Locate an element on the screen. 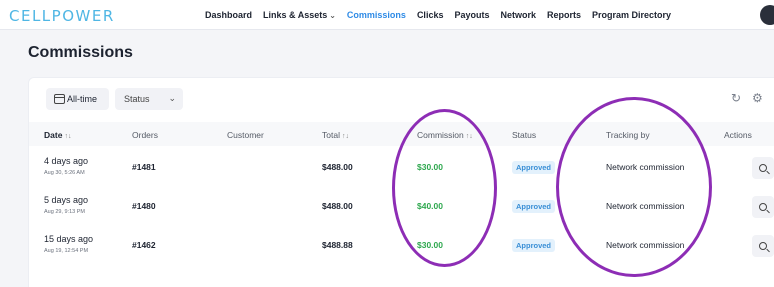 The width and height of the screenshot is (774, 287). row-date: 15 days ago is located at coordinates (69, 239).